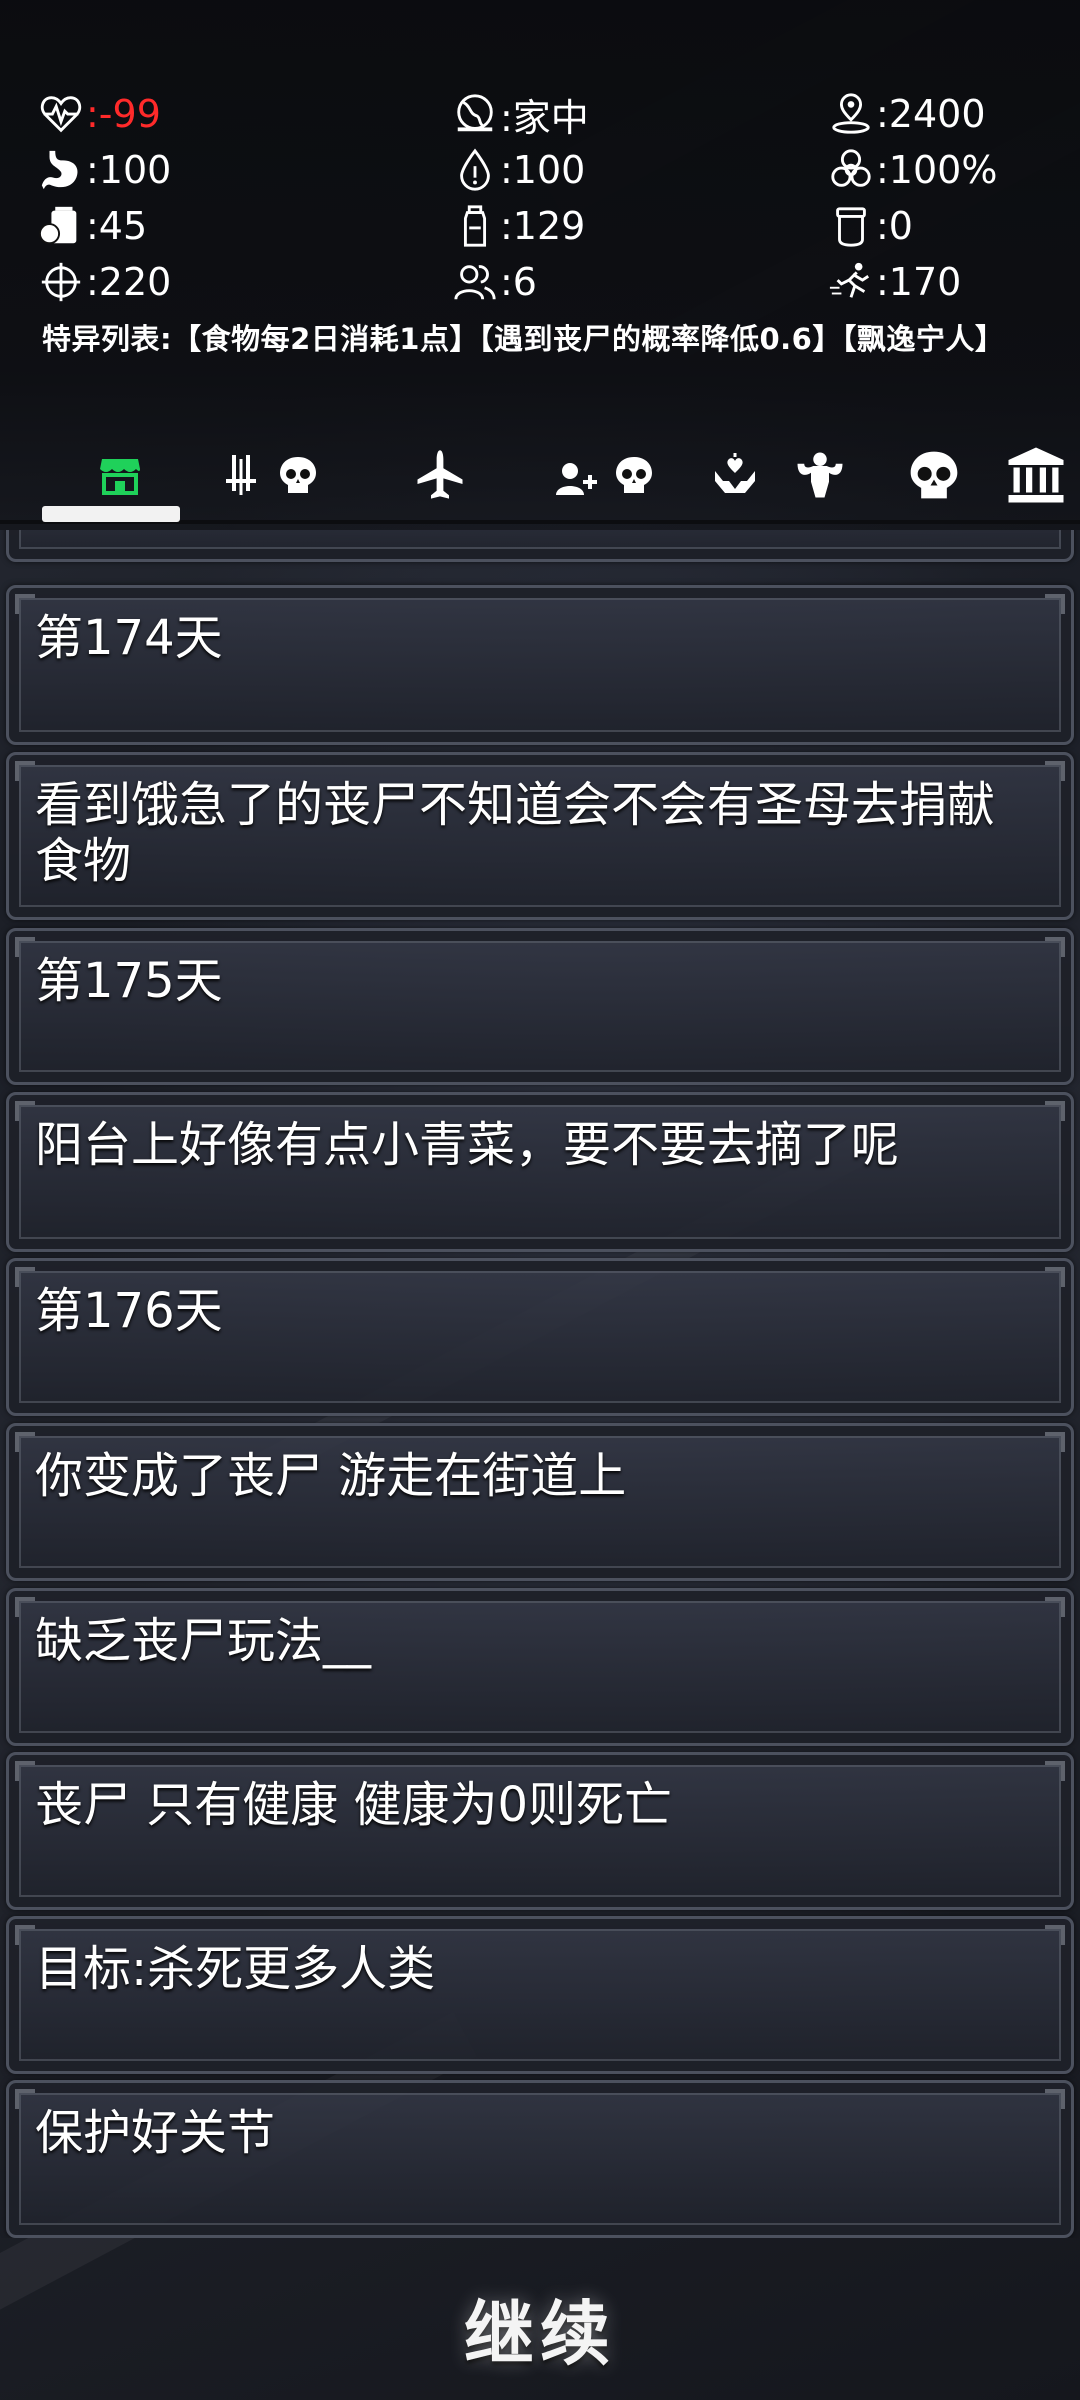 This screenshot has width=1080, height=2400. I want to click on speed-value: :170, so click(919, 282).